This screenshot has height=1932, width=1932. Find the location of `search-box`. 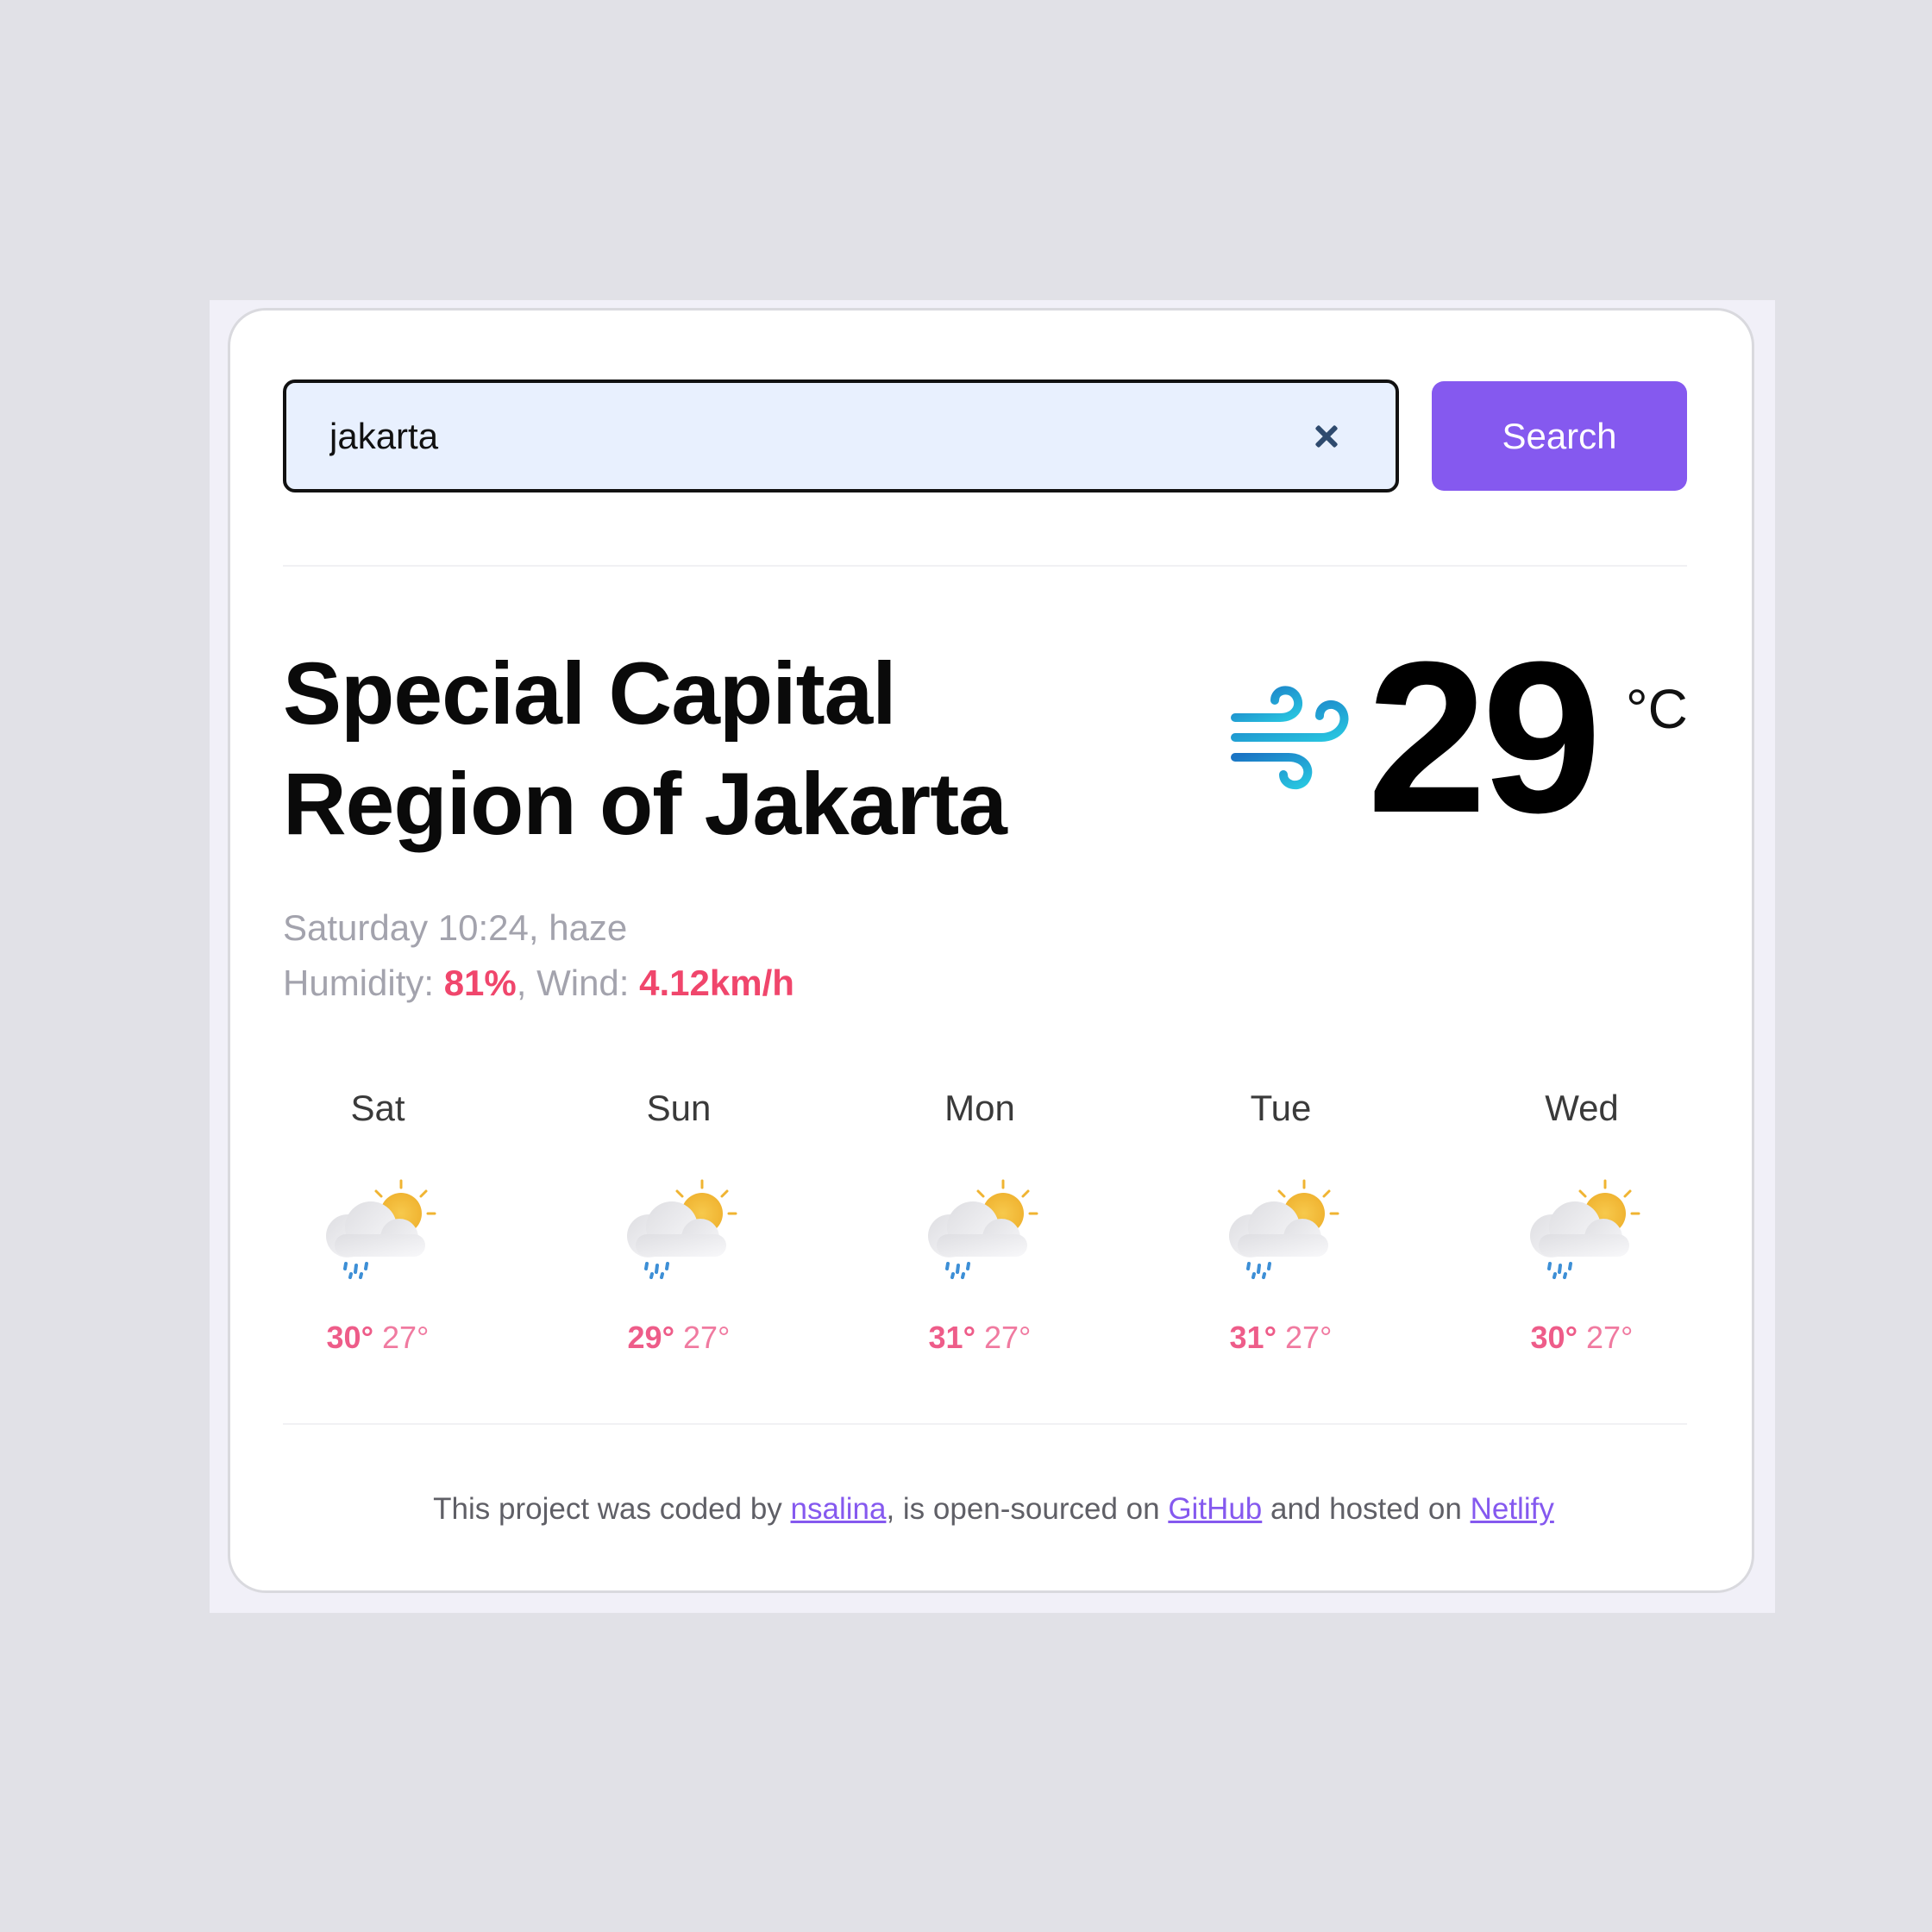

search-box is located at coordinates (841, 436).